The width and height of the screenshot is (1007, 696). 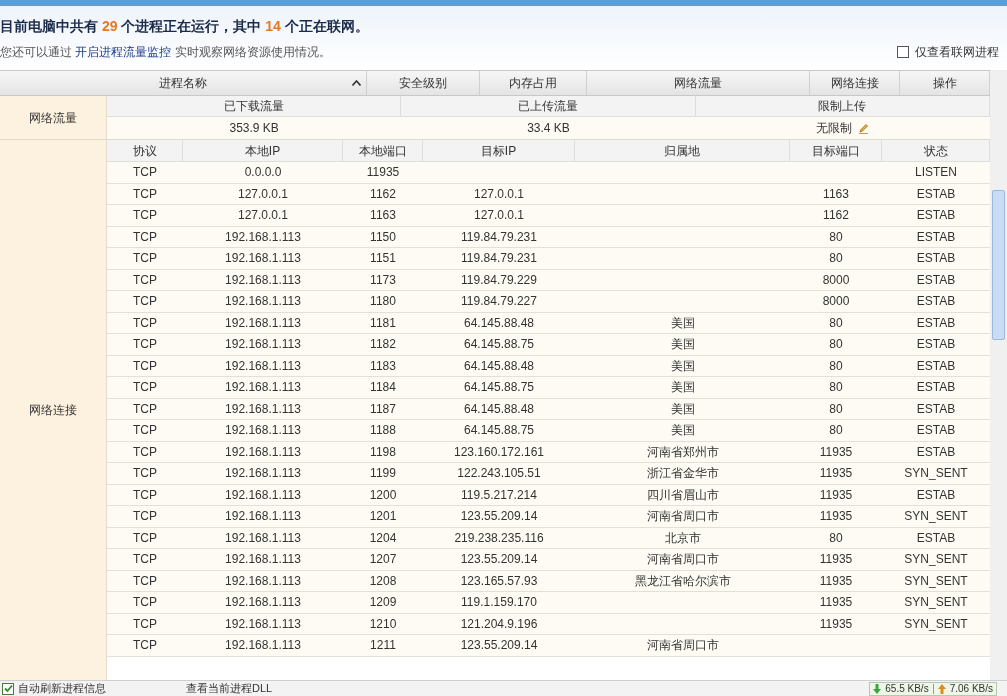 What do you see at coordinates (533, 83) in the screenshot?
I see `column-header: 内存占用` at bounding box center [533, 83].